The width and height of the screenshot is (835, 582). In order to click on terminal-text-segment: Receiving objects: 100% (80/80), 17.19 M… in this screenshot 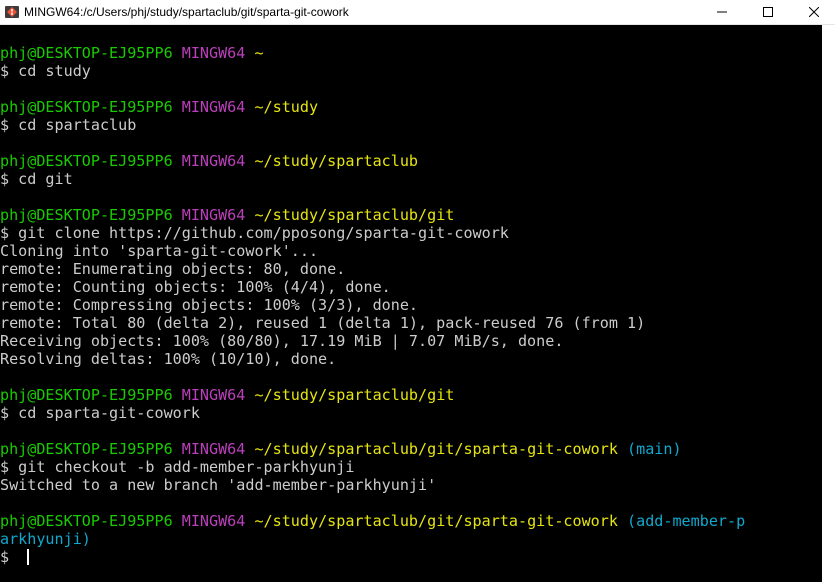, I will do `click(282, 341)`.